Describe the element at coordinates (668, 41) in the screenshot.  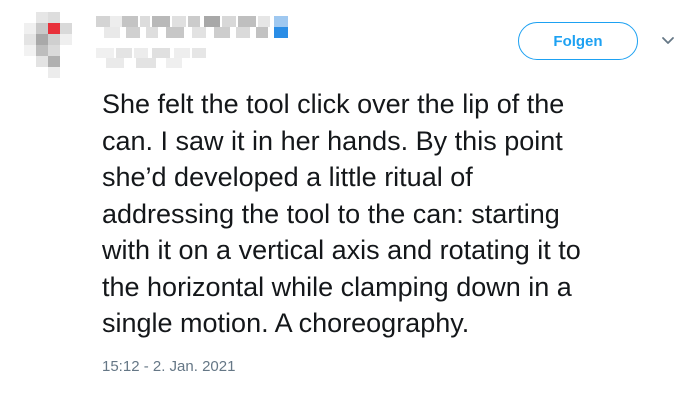
I see `chevron-down-icon` at that location.